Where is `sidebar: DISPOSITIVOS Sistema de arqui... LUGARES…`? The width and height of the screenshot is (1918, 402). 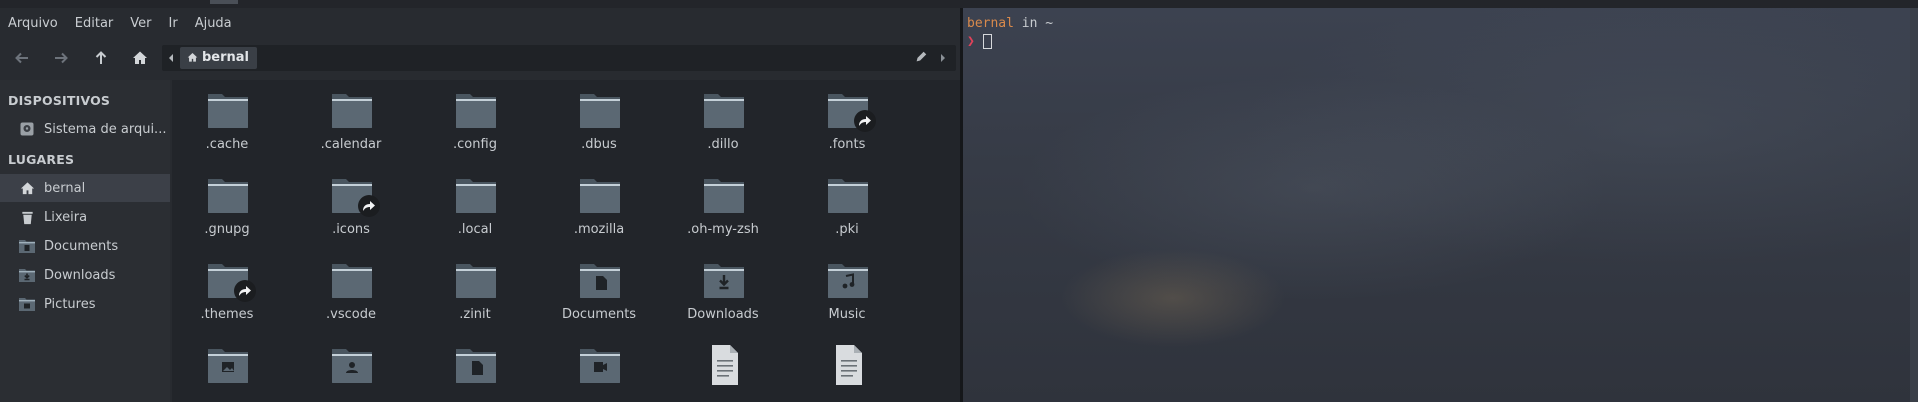 sidebar: DISPOSITIVOS Sistema de arqui... LUGARES… is located at coordinates (85, 241).